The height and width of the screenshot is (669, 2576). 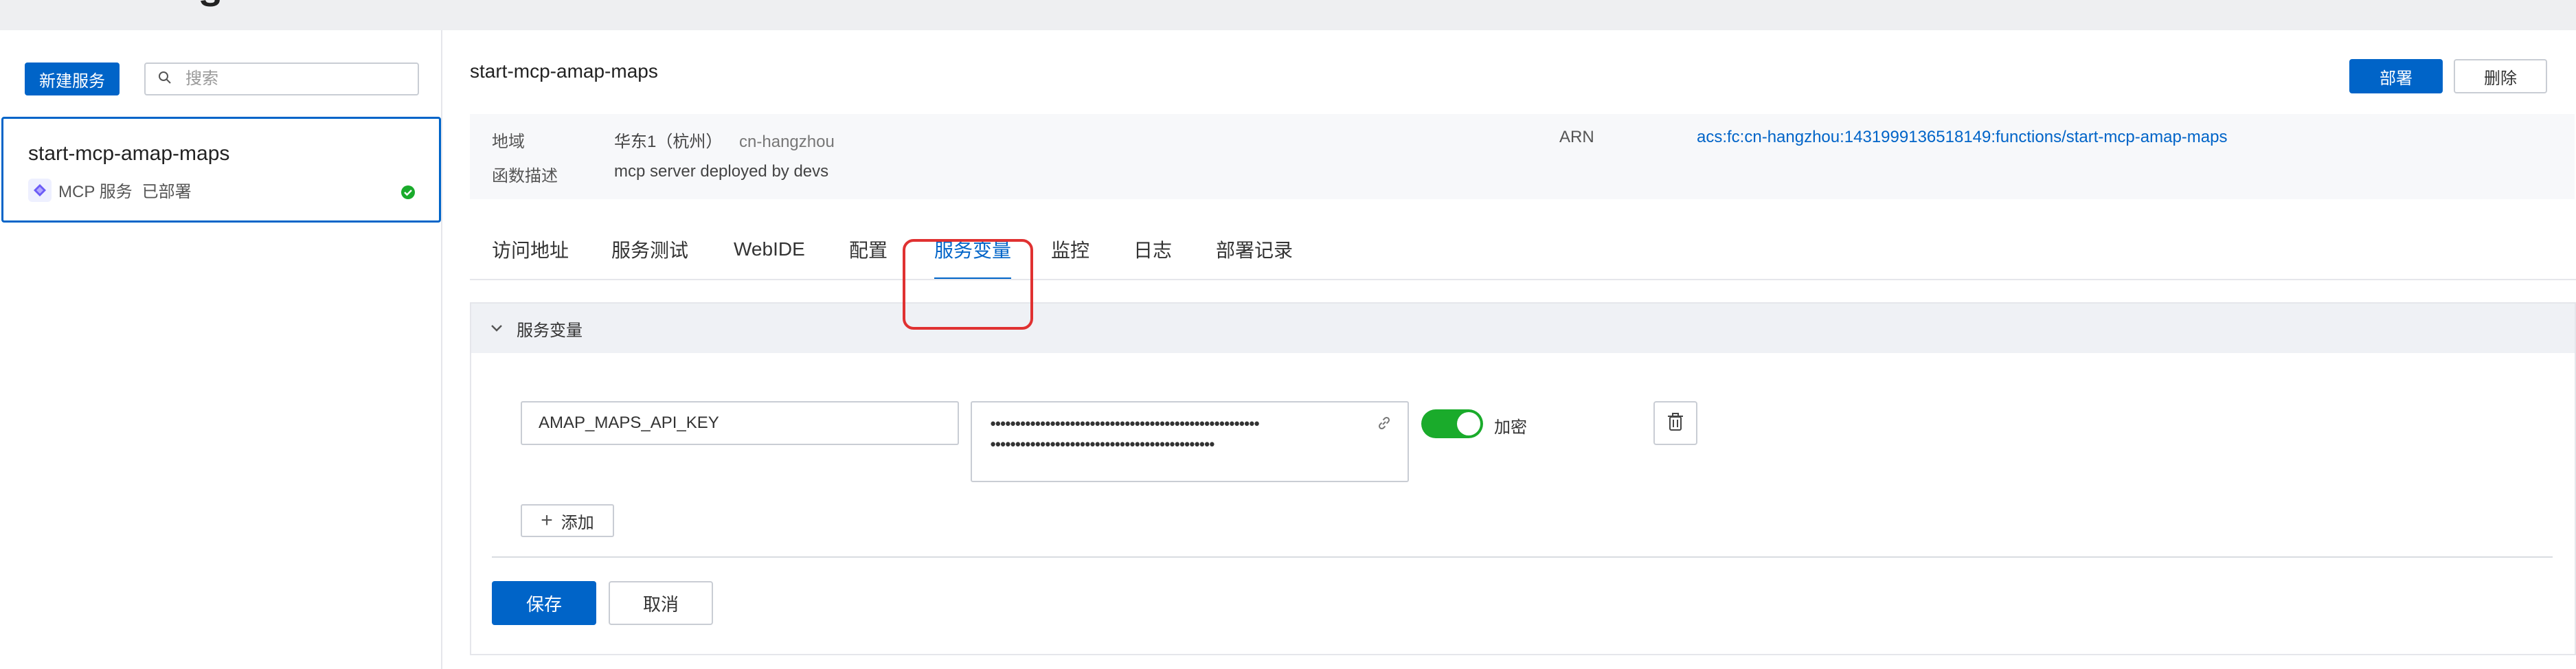 I want to click on arn-key-row: ARN, so click(x=1576, y=137).